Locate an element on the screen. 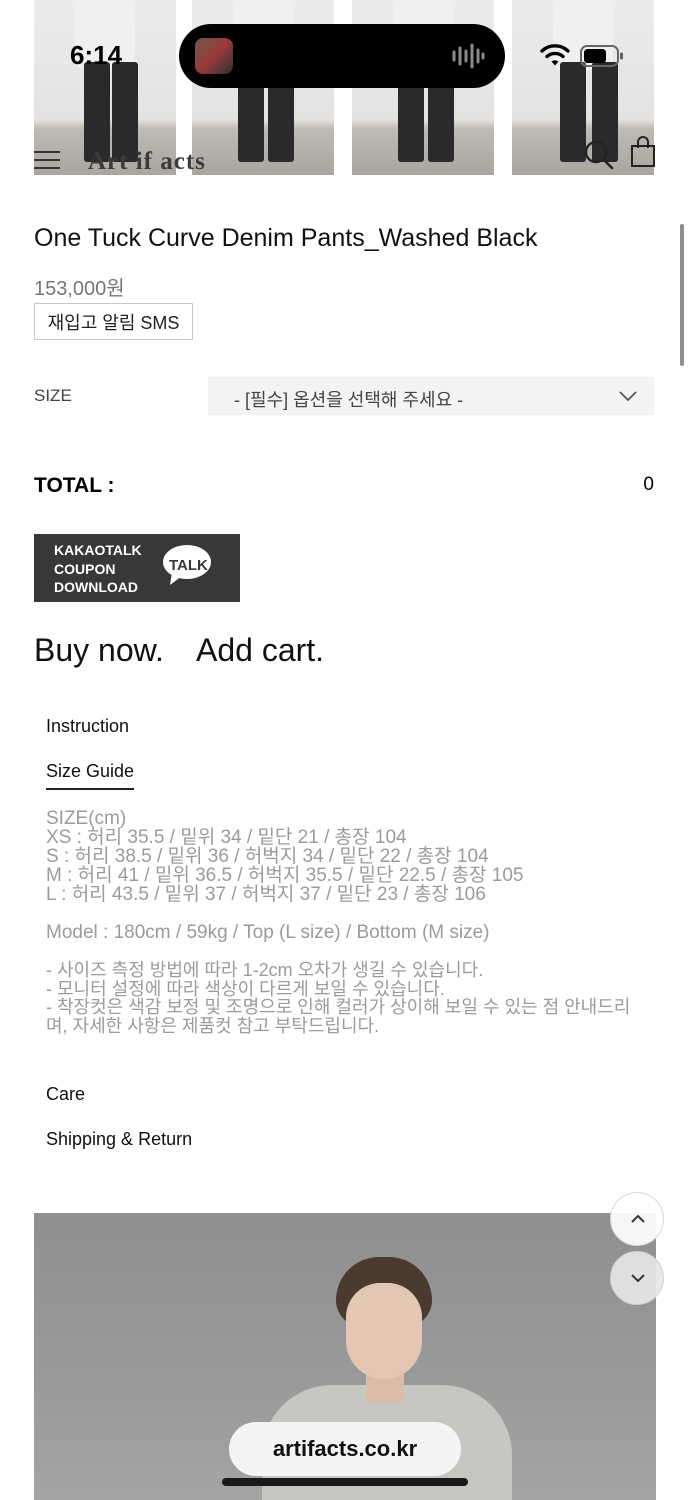  brand-logo: Art if acts is located at coordinates (147, 162).